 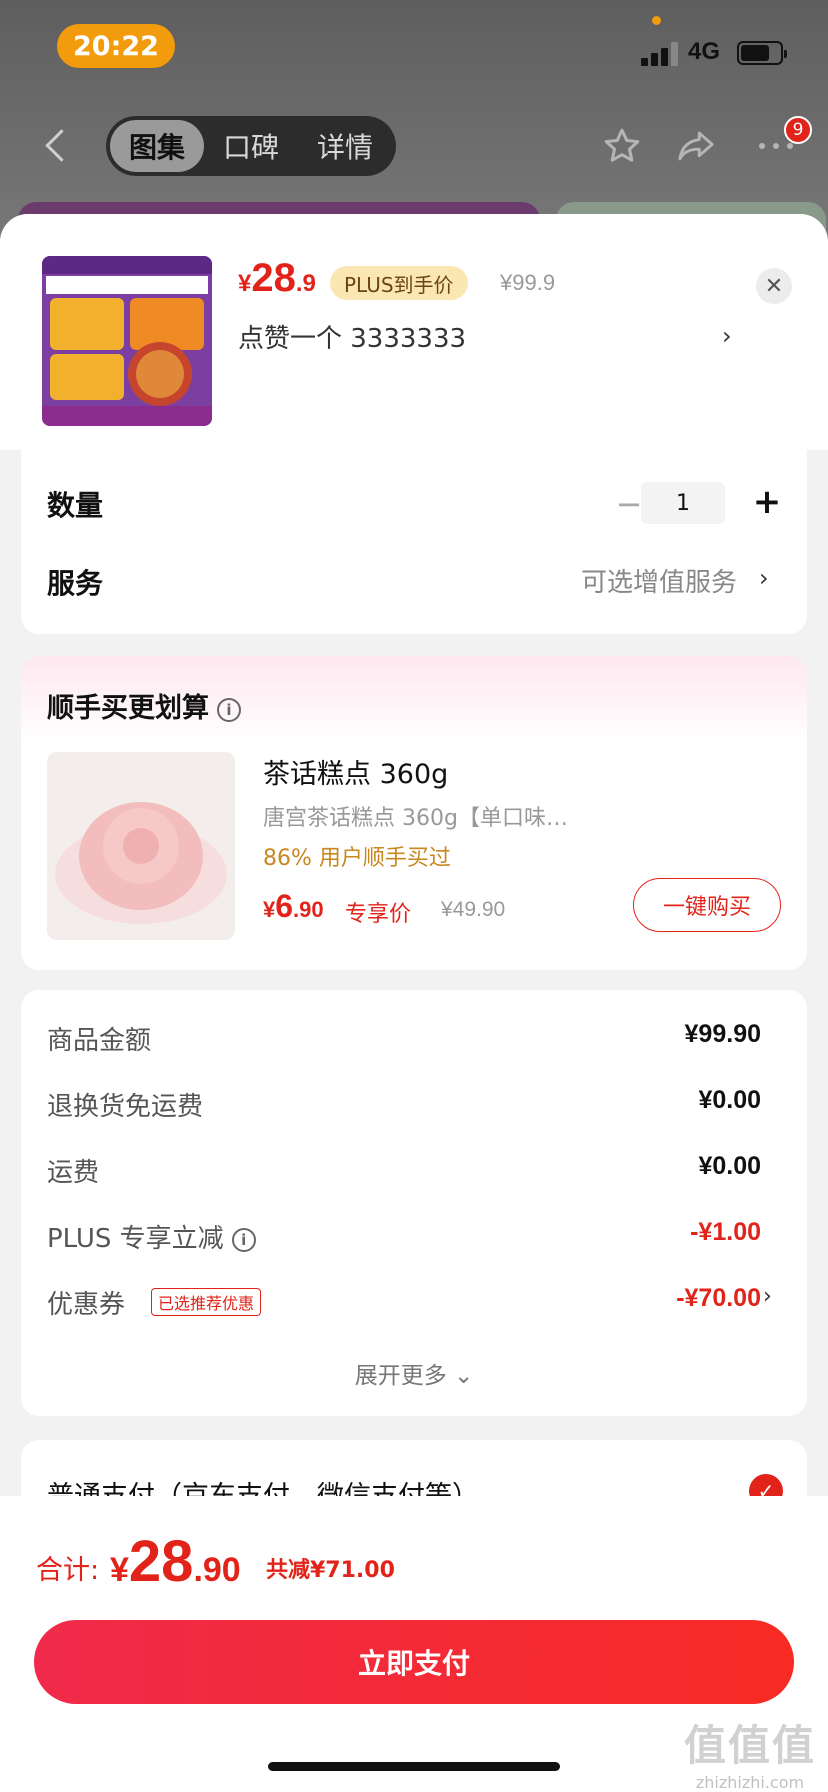 I want to click on summary-label: PLUS 专享立减 i, so click(x=151, y=1236).